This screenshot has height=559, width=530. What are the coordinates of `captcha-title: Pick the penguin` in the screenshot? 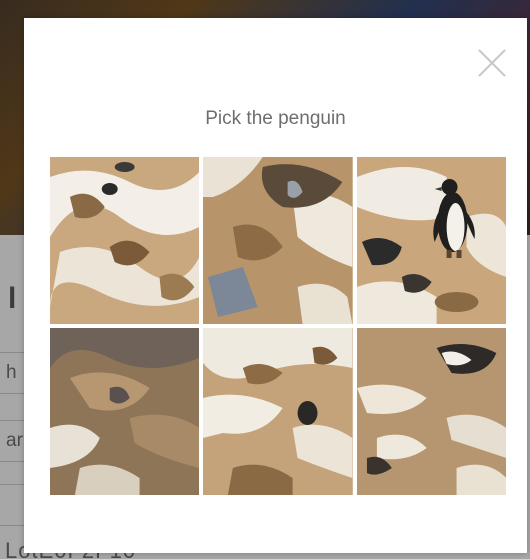 It's located at (275, 118).